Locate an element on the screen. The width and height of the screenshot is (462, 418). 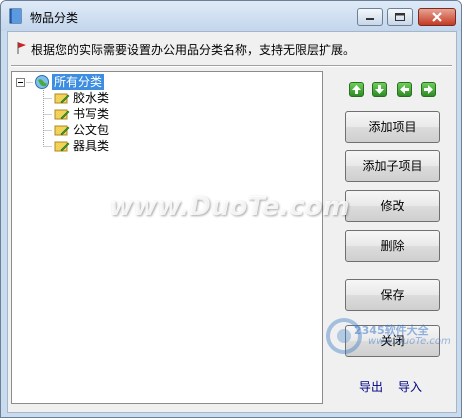
arrow-down-icon is located at coordinates (379, 89).